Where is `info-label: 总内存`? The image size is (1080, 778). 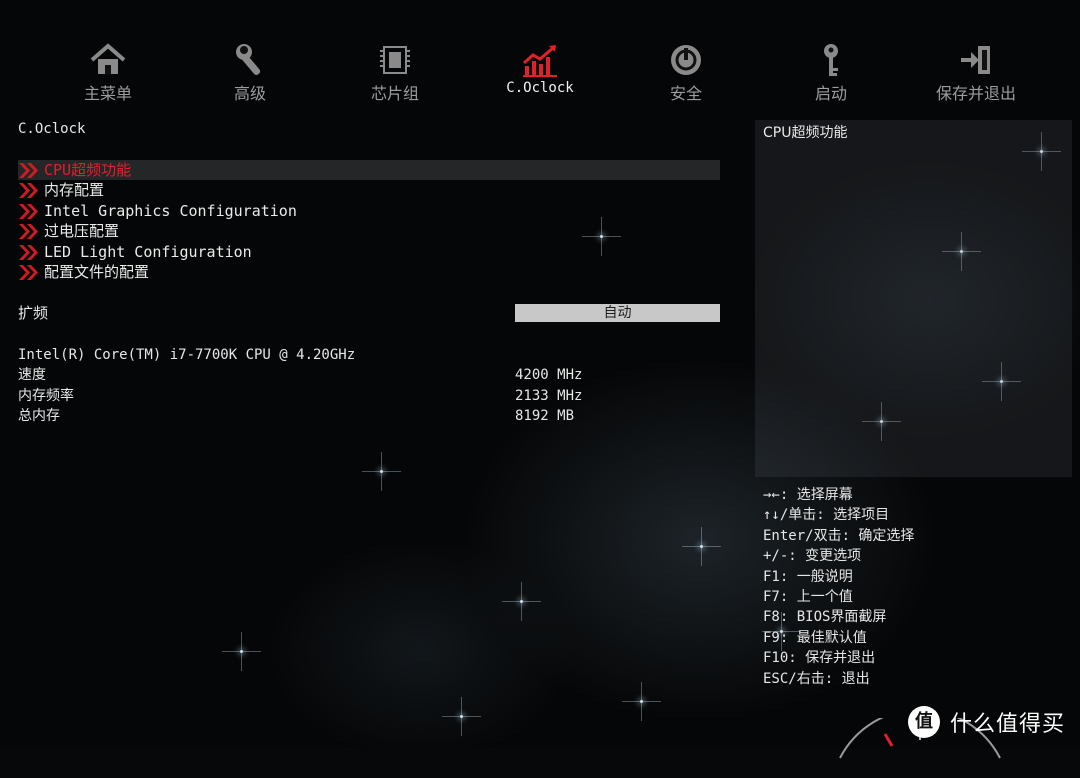 info-label: 总内存 is located at coordinates (39, 416).